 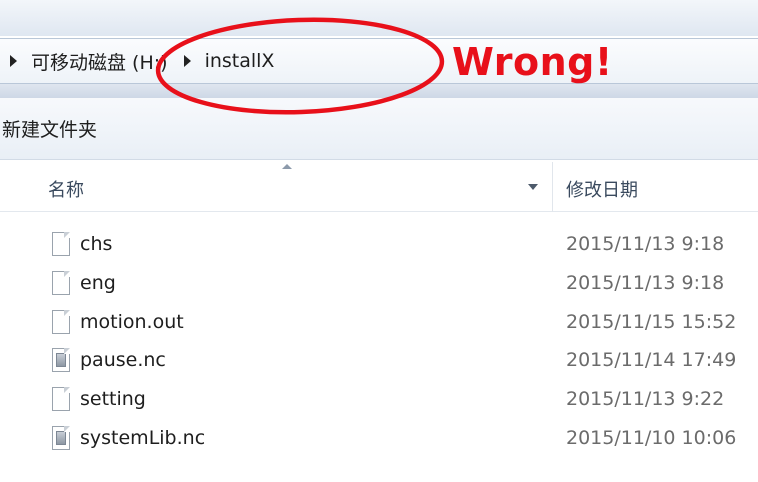 I want to click on column-header-date-modified: 修改日期, so click(x=602, y=189).